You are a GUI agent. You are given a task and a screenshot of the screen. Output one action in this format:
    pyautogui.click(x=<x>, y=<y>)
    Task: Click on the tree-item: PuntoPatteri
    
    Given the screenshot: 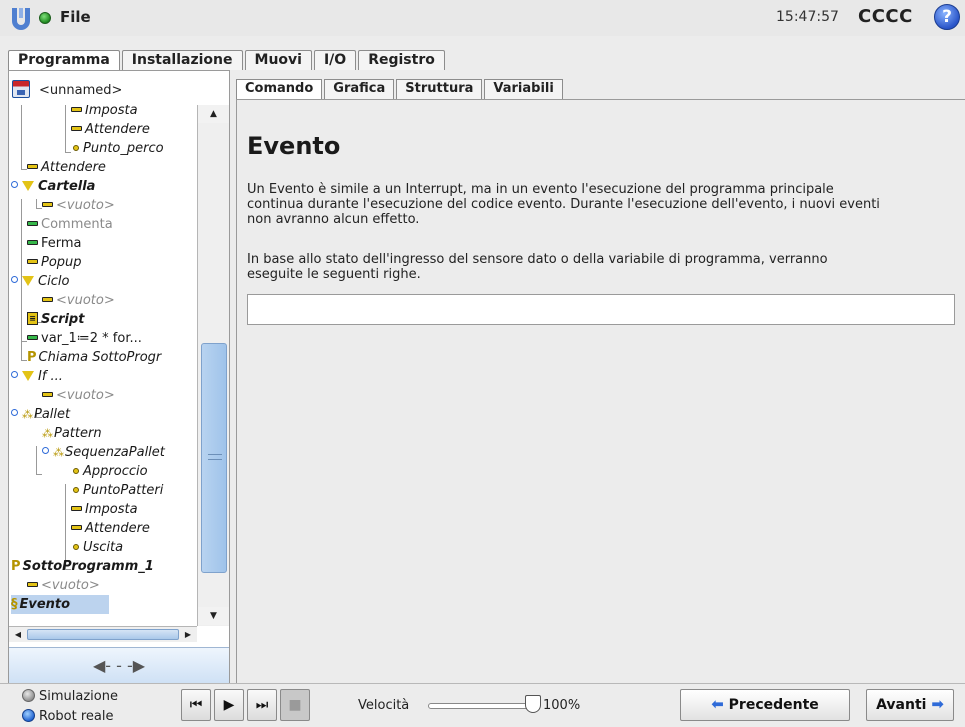 What is the action you would take?
    pyautogui.click(x=118, y=490)
    